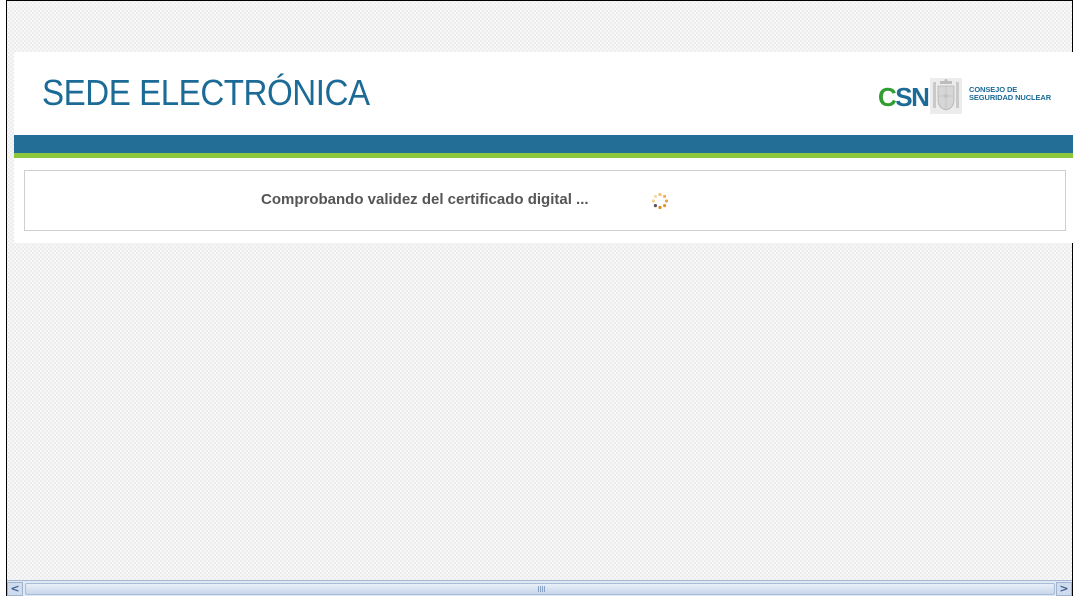  Describe the element at coordinates (660, 201) in the screenshot. I see `loading-spinner-icon` at that location.